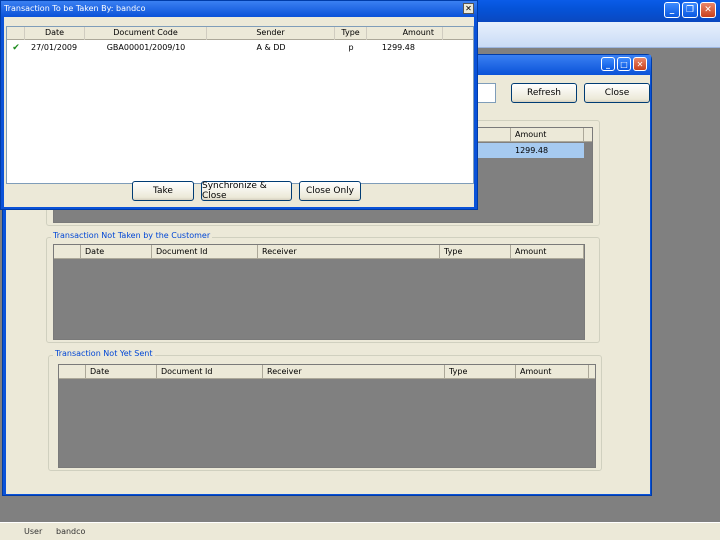 The height and width of the screenshot is (540, 720). Describe the element at coordinates (54, 47) in the screenshot. I see `date-cell: 27/01/2009` at that location.